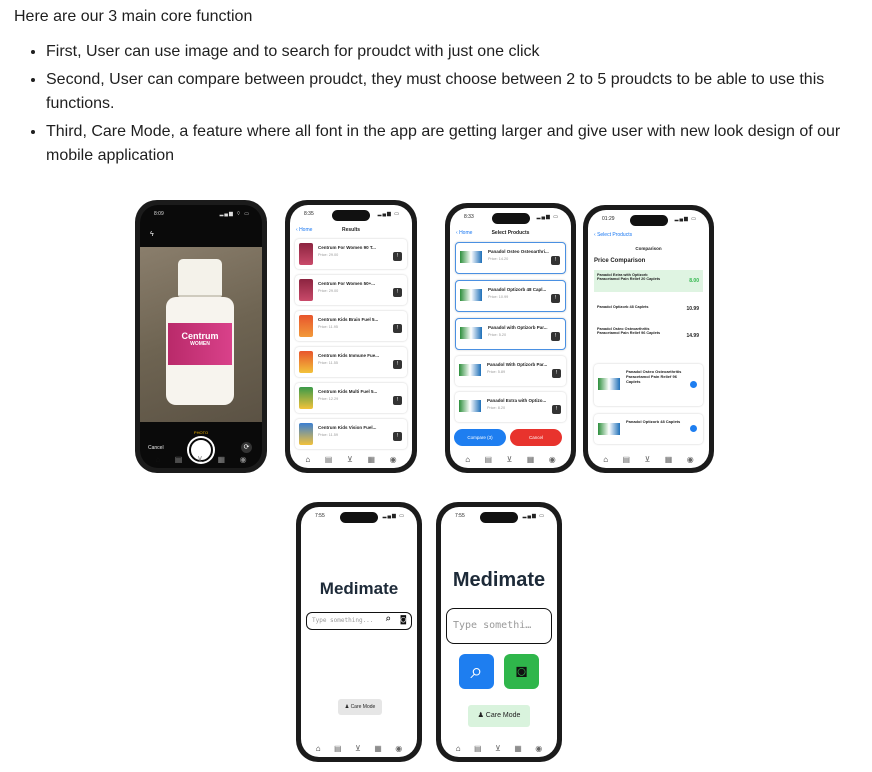 Image resolution: width=872 pixels, height=772 pixels. What do you see at coordinates (234, 214) in the screenshot?
I see `signal-icon: ▂▄▆ ⌔ ▭` at bounding box center [234, 214].